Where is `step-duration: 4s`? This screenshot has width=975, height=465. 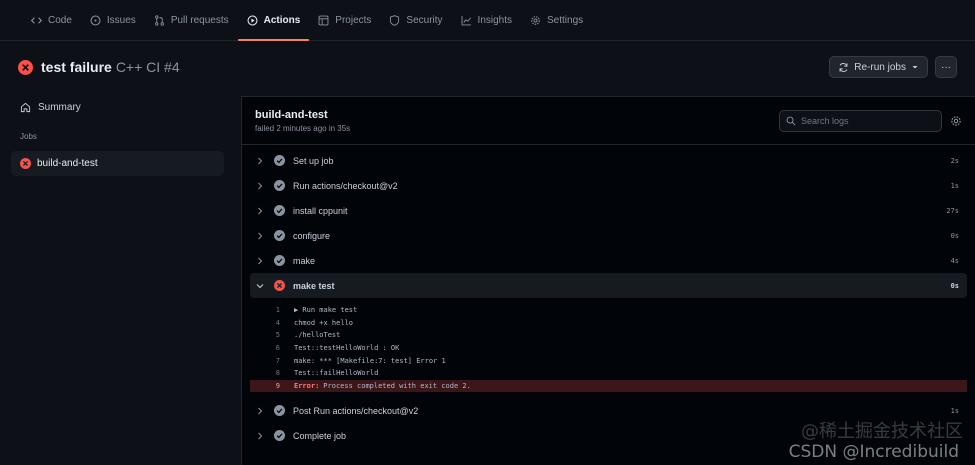
step-duration: 4s is located at coordinates (954, 260).